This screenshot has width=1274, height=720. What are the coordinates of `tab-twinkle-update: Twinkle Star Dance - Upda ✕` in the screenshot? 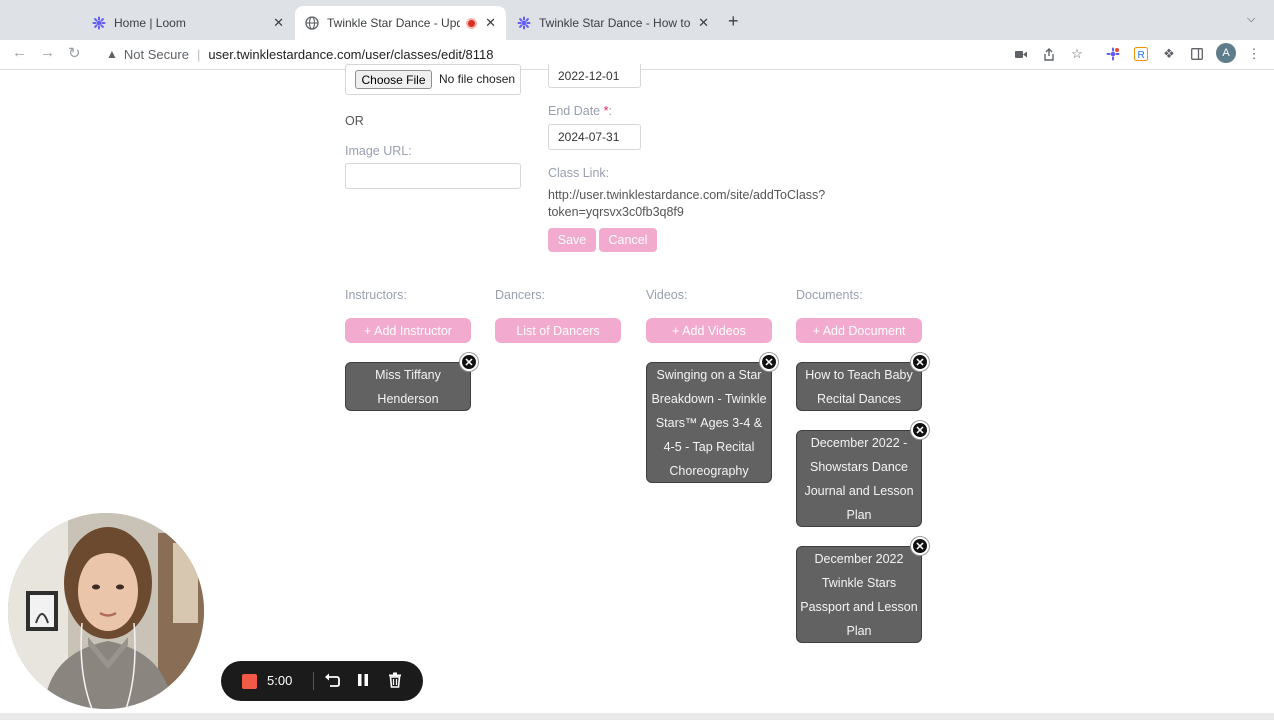 It's located at (400, 23).